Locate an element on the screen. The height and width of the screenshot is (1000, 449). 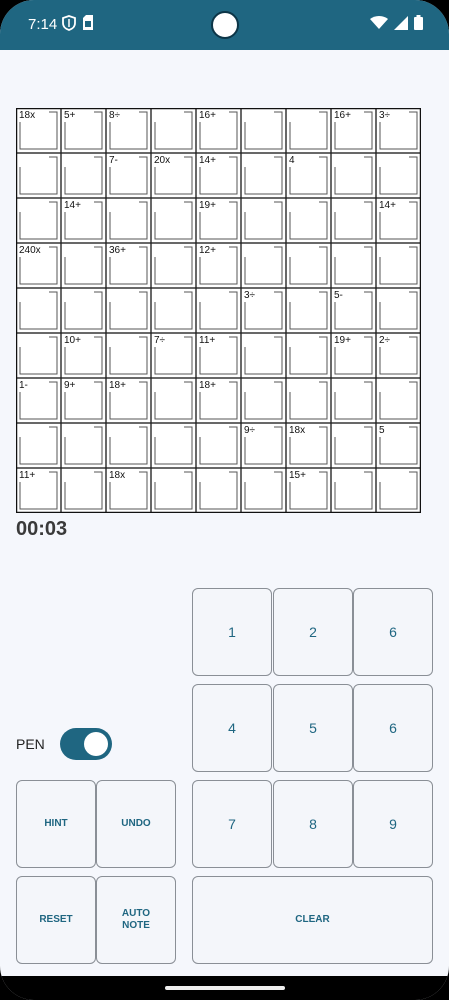
cage-label: 36+ is located at coordinates (117, 250).